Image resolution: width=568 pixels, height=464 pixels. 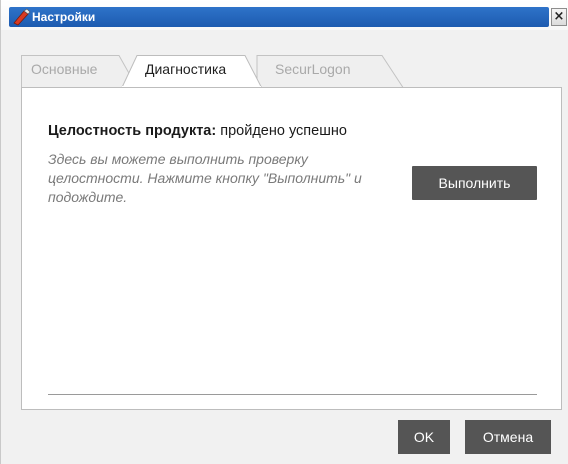 I want to click on ok-button: OK, so click(x=424, y=437).